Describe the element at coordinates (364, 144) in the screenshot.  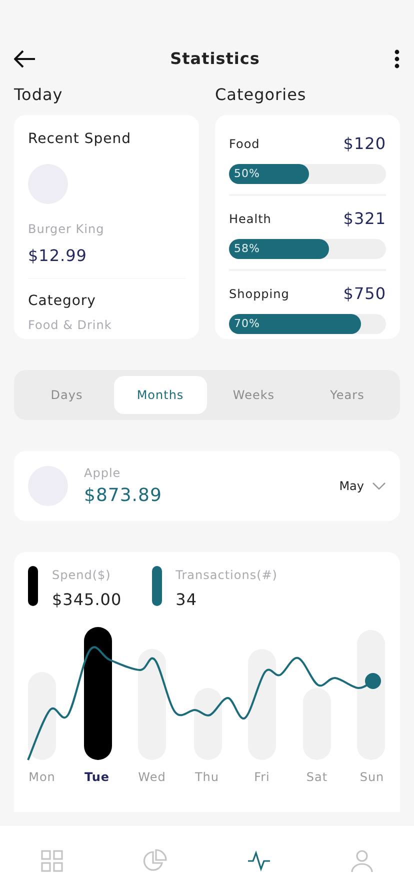
I see `category-amount: $120` at that location.